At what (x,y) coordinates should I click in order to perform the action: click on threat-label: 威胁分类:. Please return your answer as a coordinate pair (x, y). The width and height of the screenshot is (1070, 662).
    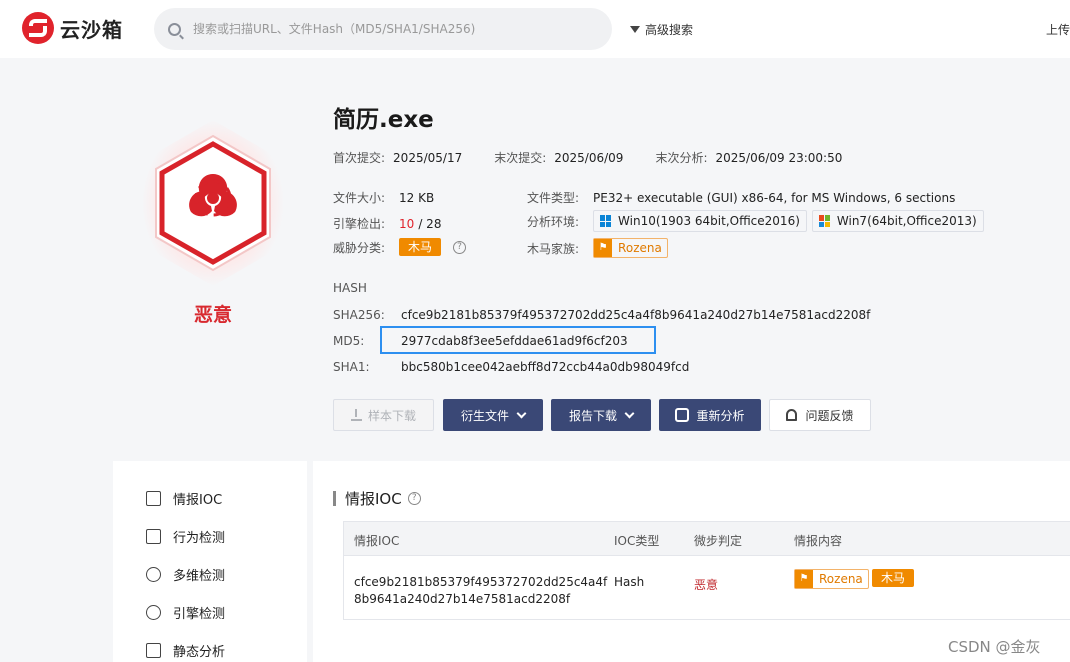
    Looking at the image, I should click on (359, 247).